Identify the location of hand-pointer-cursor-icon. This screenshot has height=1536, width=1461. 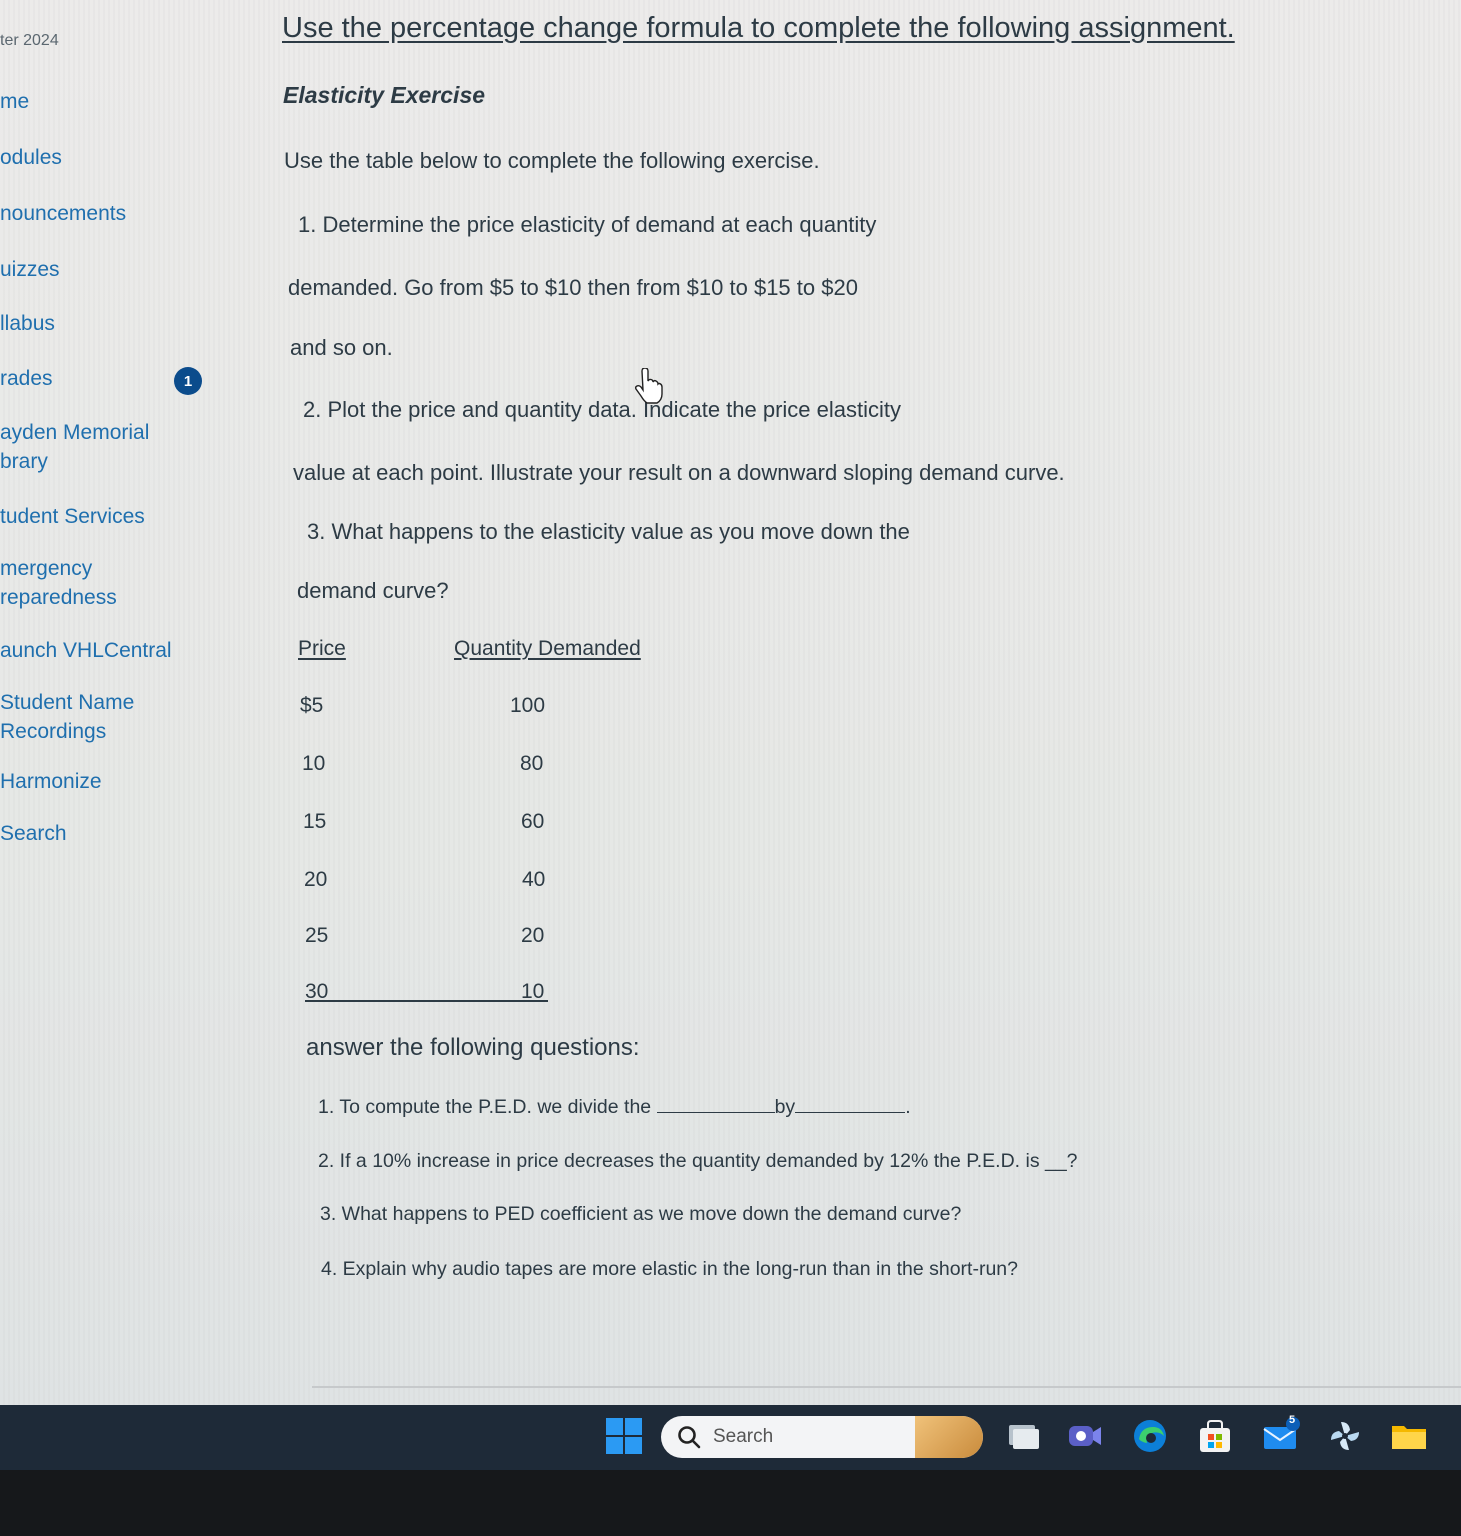
(648, 386).